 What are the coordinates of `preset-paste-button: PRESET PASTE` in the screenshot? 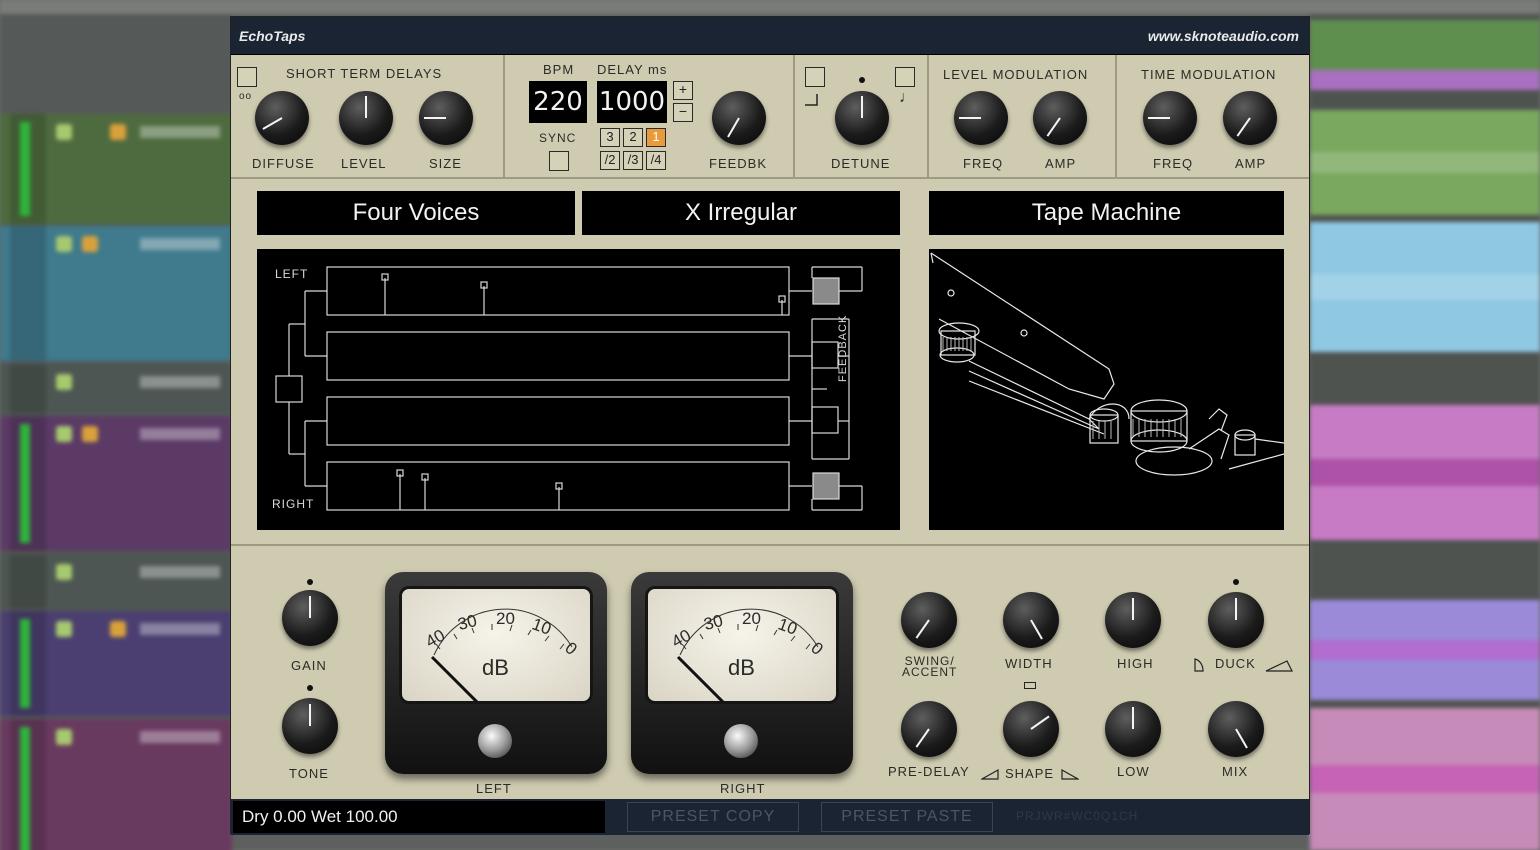 It's located at (907, 817).